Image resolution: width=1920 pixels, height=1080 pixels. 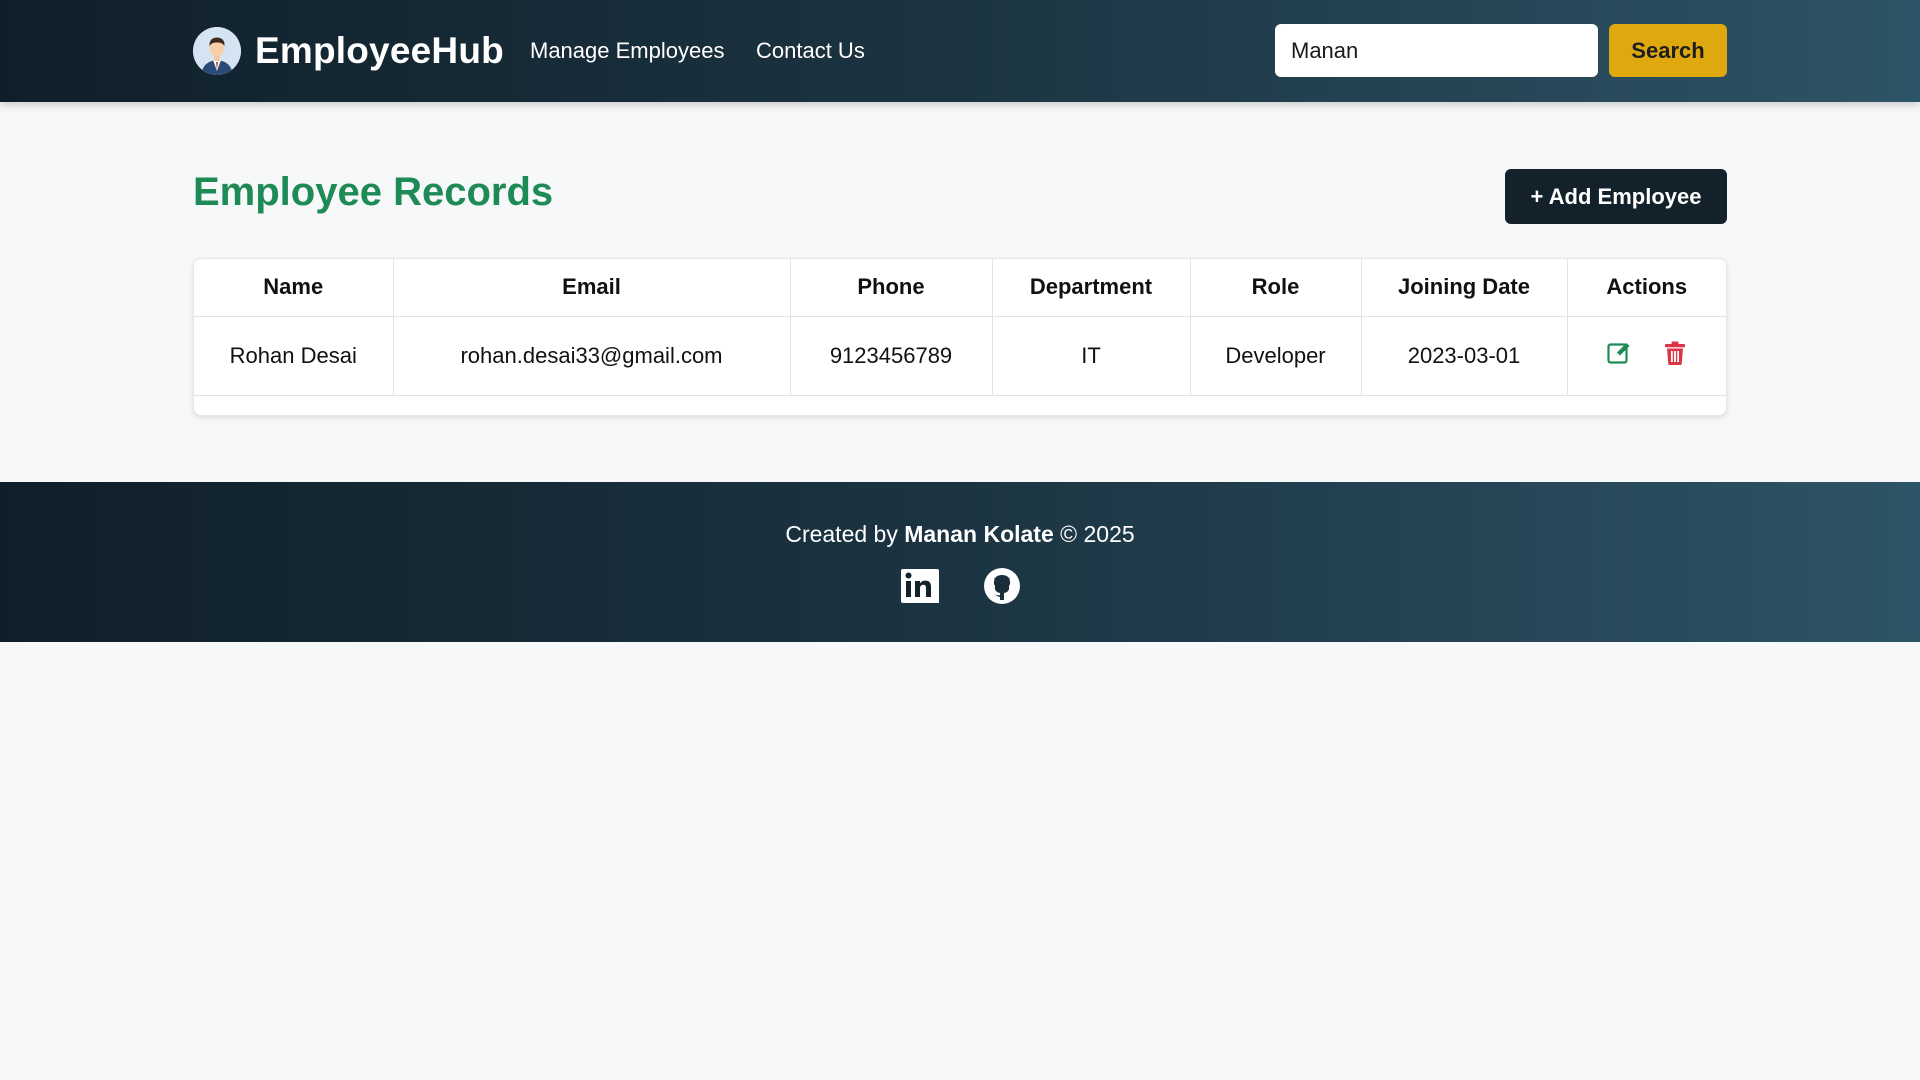 I want to click on column-header-department: Department, so click(x=1091, y=288).